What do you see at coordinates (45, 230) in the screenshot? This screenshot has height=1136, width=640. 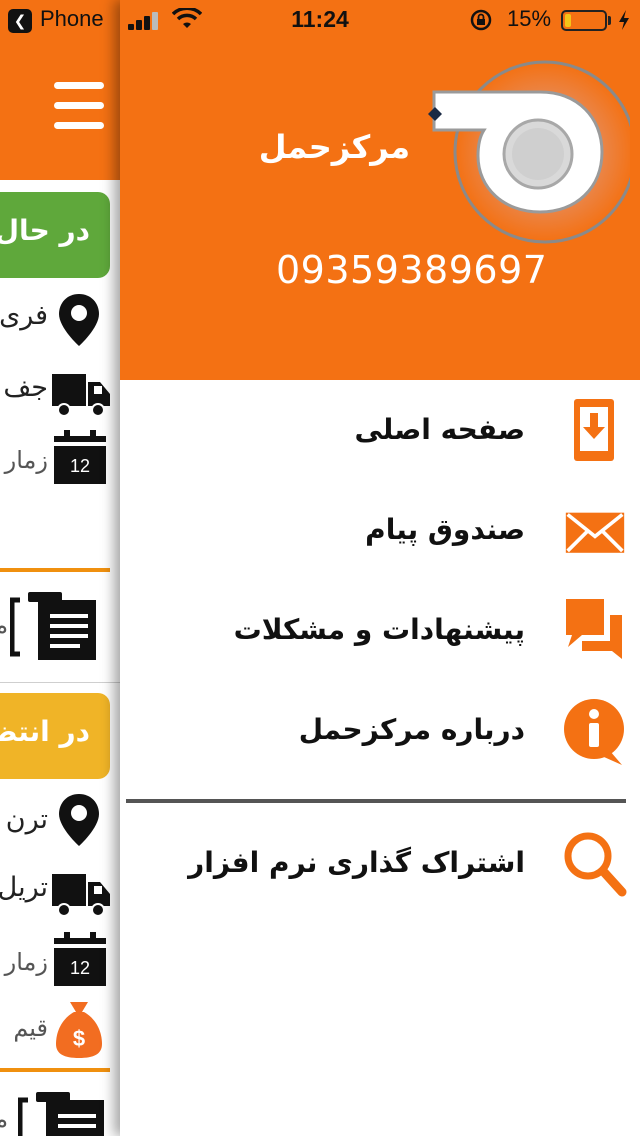 I see `status-badge-label: در حال` at bounding box center [45, 230].